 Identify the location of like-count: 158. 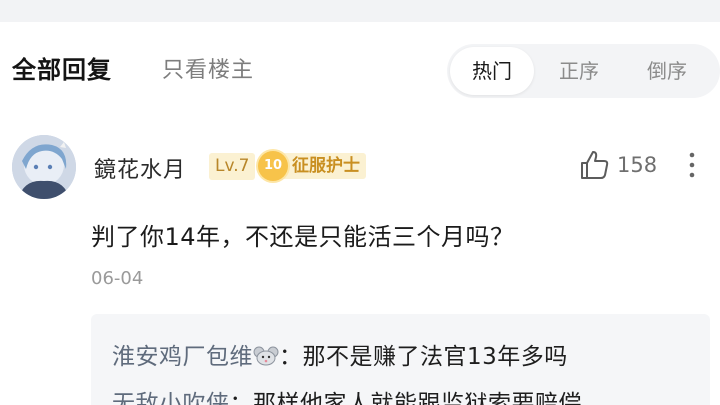
(637, 165).